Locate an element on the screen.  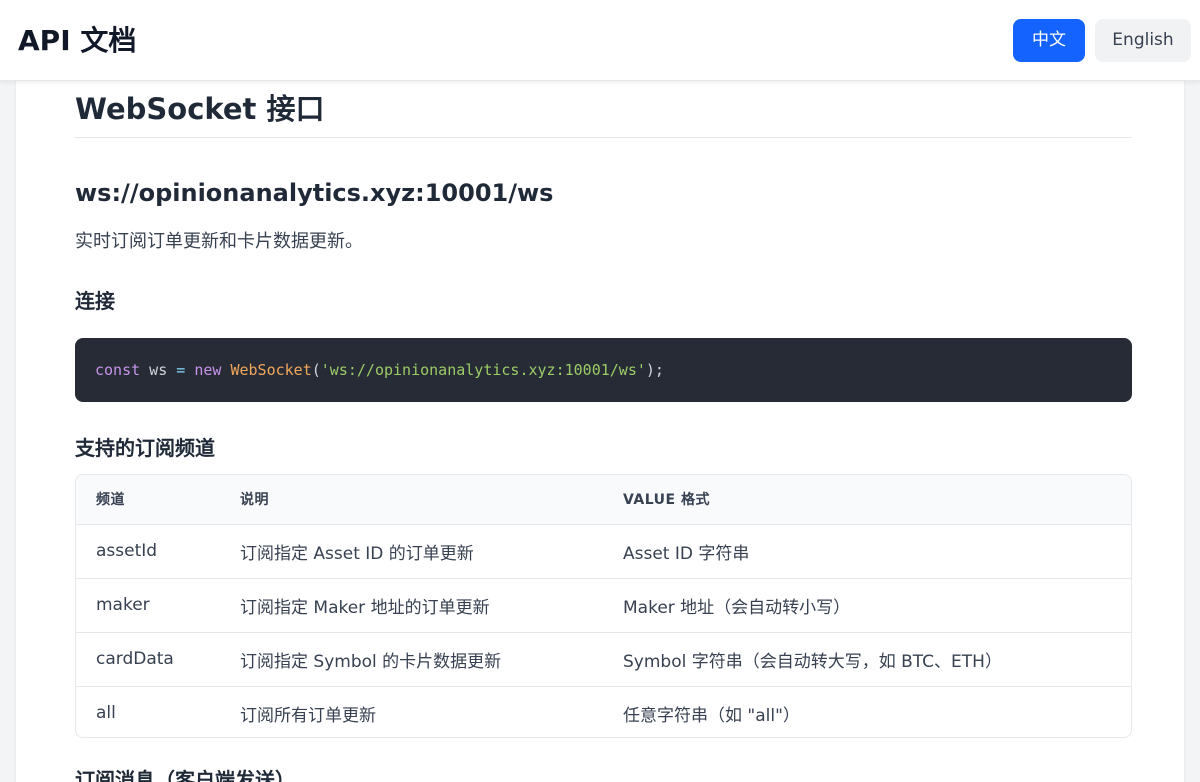
cell-value-format: Asset ID 字符串 is located at coordinates (686, 553).